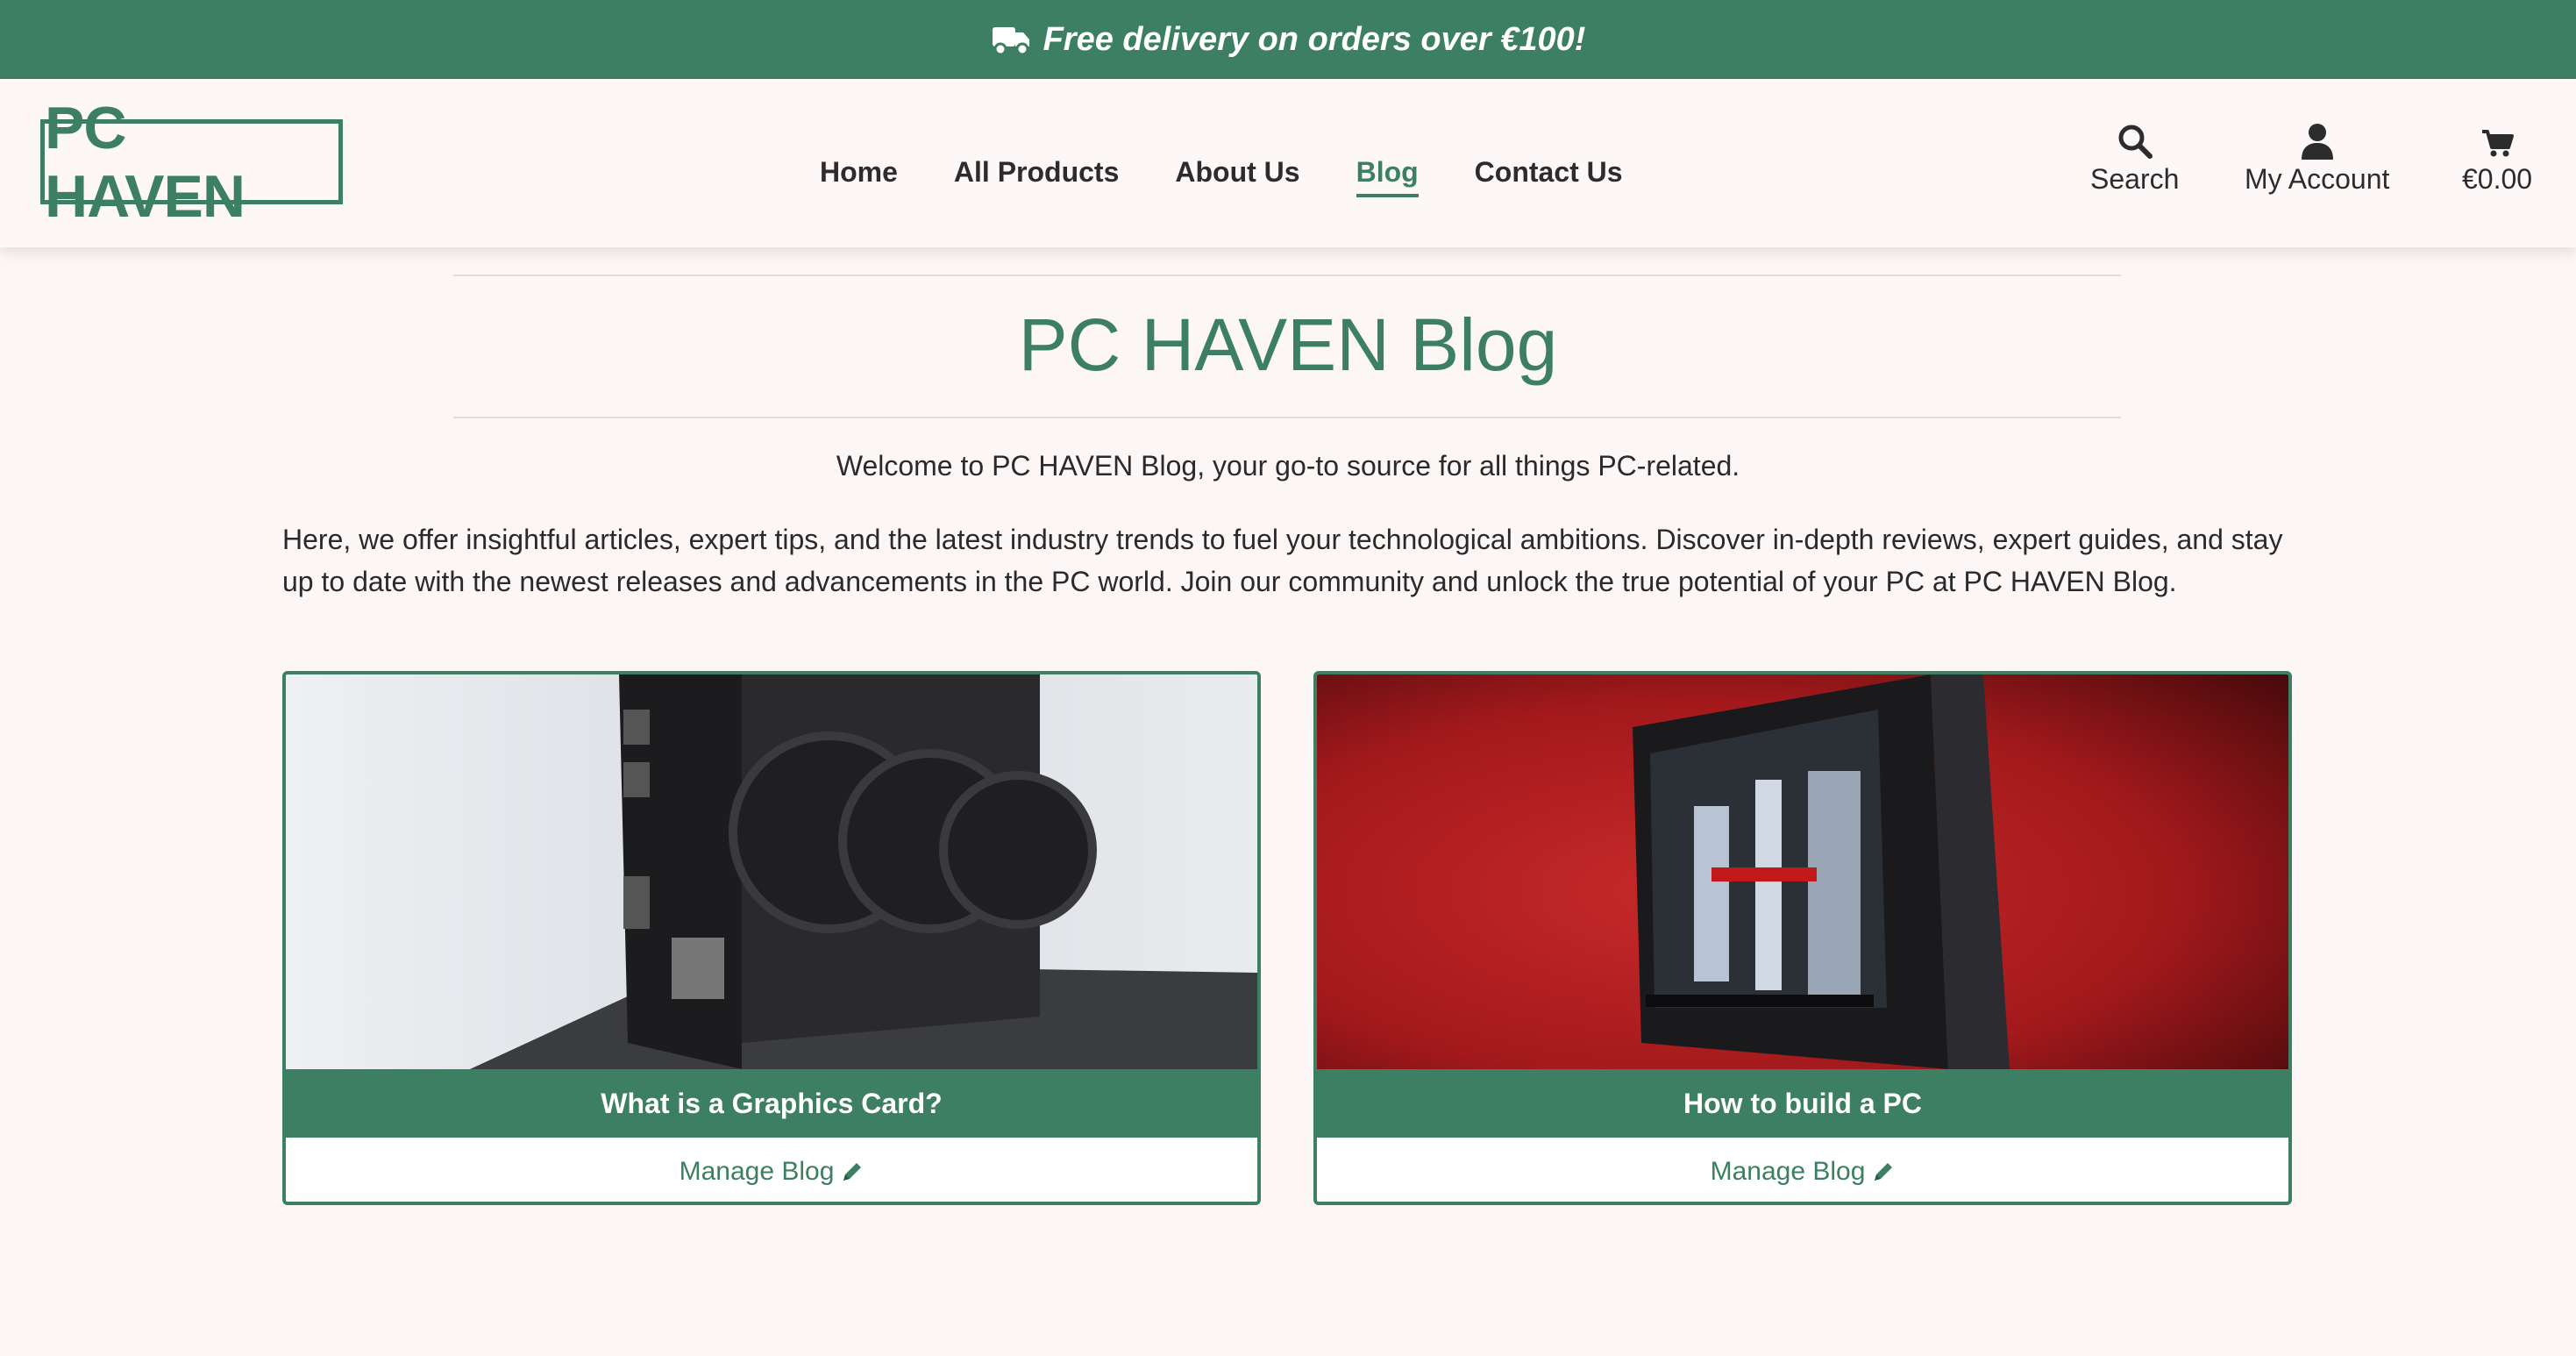 The width and height of the screenshot is (2576, 1356). Describe the element at coordinates (191, 162) in the screenshot. I see `site-logo: PC HAVEN` at that location.